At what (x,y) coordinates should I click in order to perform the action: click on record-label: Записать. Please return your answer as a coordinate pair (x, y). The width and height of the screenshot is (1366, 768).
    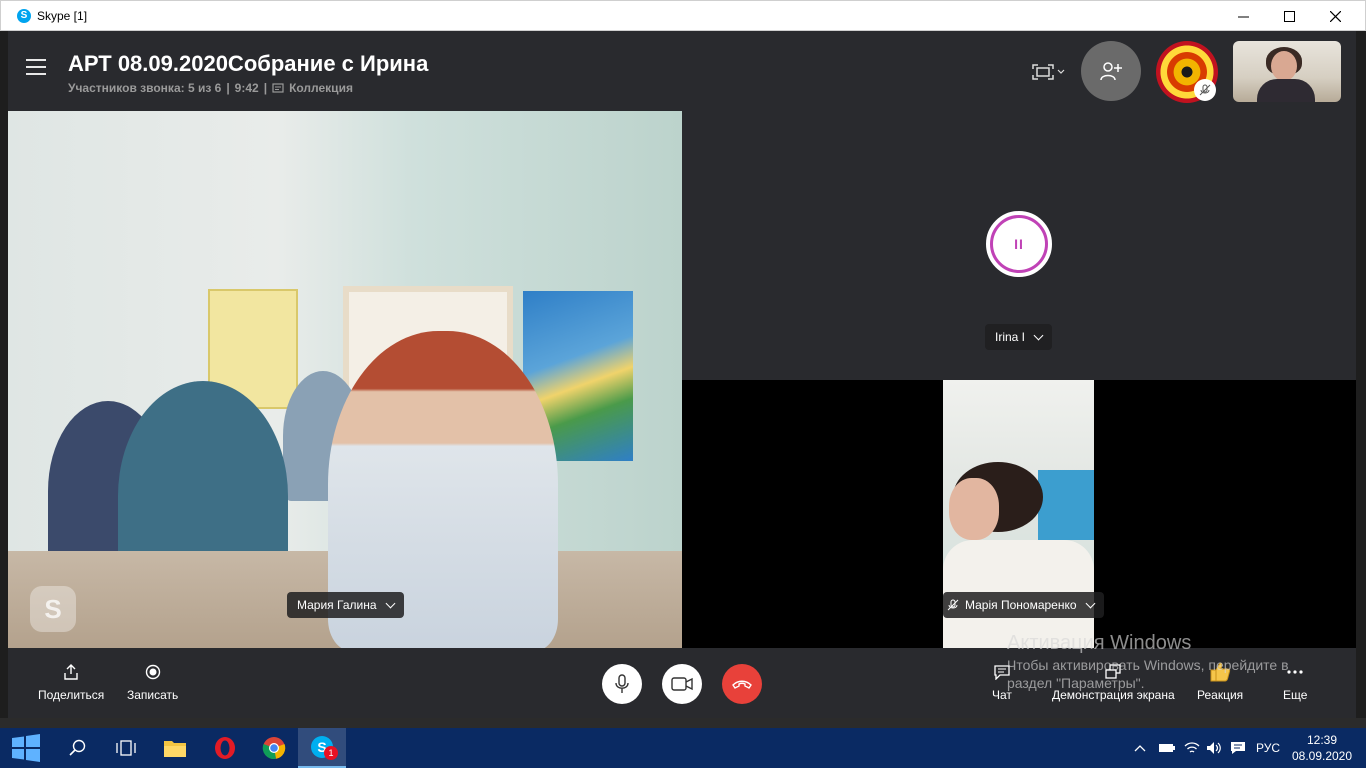
    Looking at the image, I should click on (153, 695).